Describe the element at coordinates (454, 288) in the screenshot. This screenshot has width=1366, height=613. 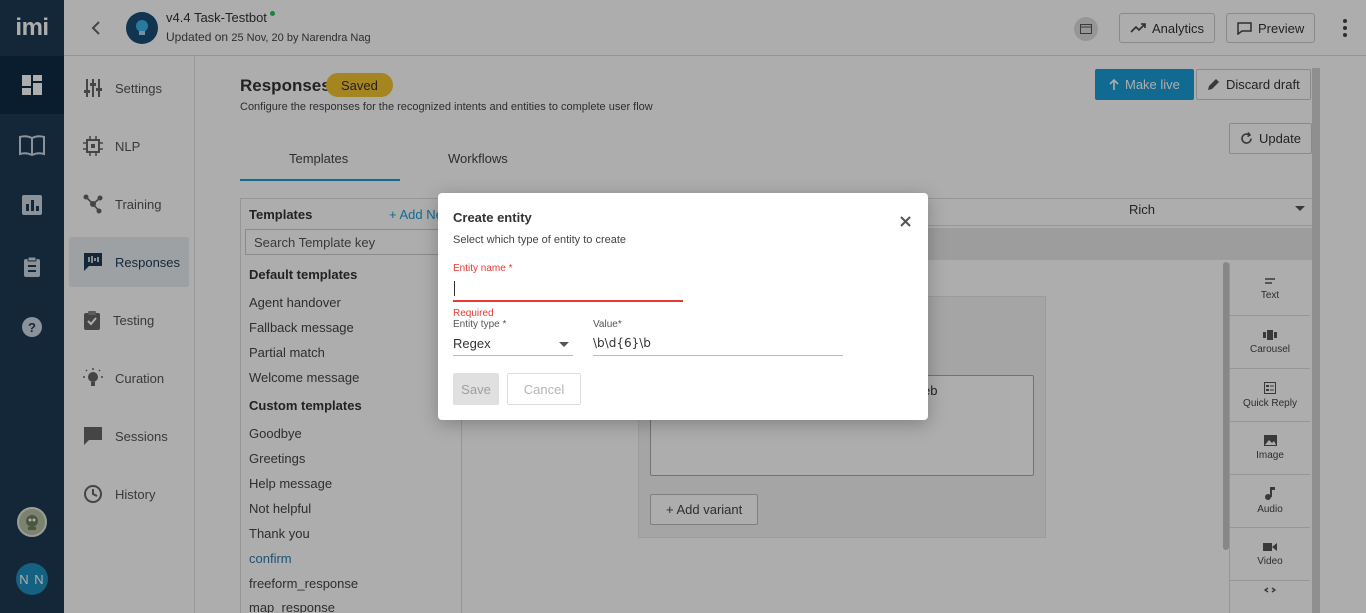
I see `text-cursor` at that location.